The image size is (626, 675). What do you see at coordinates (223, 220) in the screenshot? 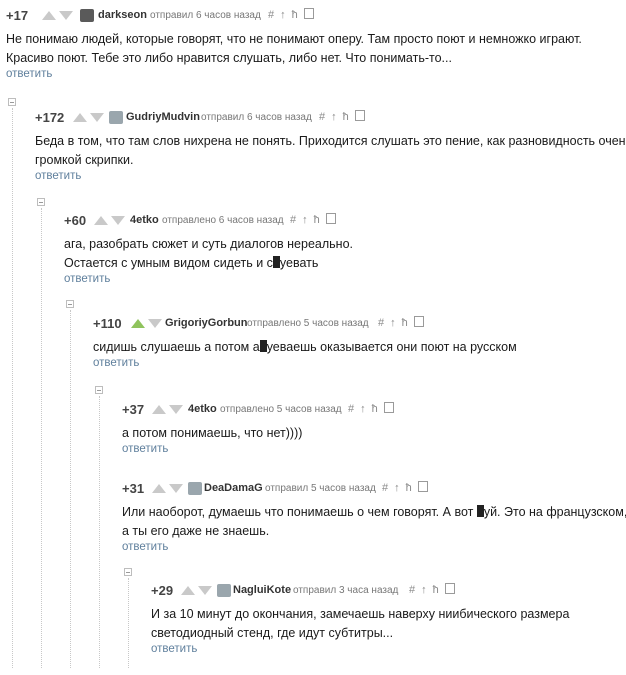
I see `comment-timestamp: отправлено 6 часов назад` at bounding box center [223, 220].